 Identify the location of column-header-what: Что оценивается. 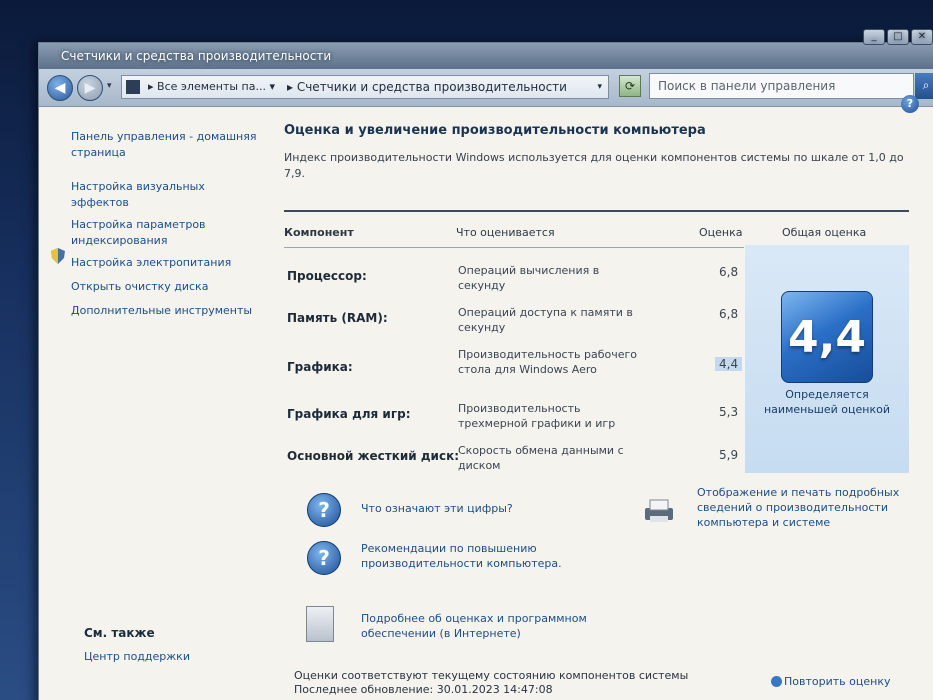
(505, 232).